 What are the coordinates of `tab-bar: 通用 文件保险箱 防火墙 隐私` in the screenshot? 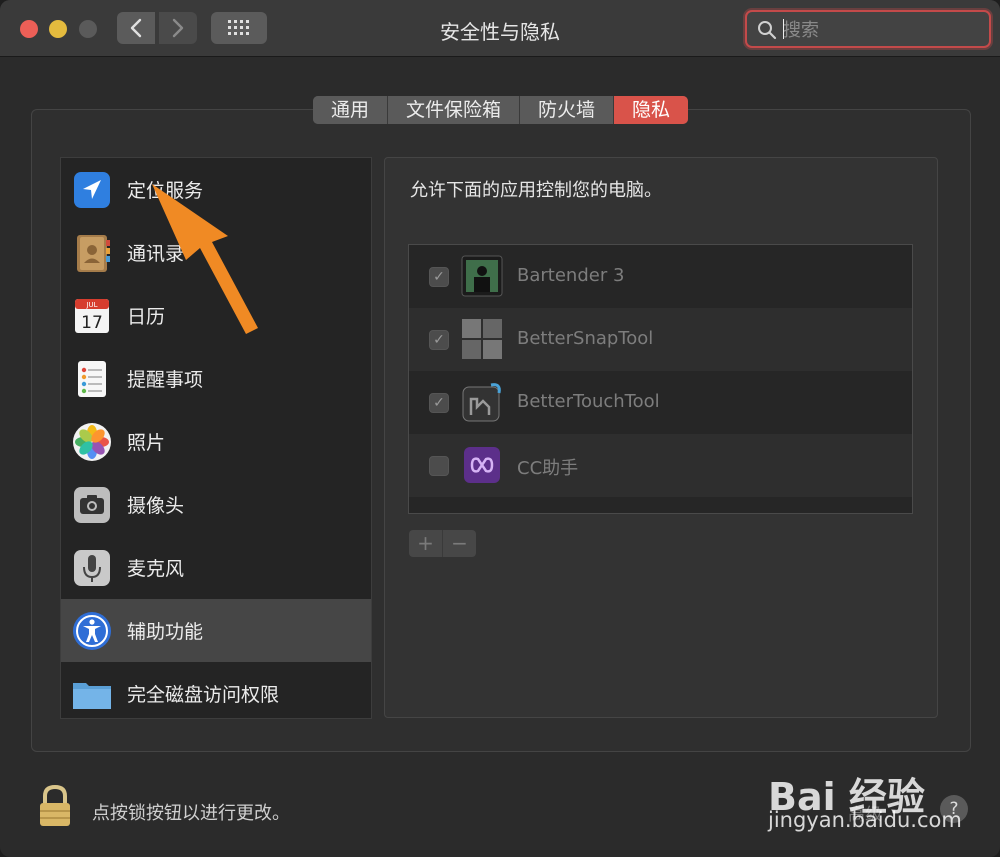 It's located at (501, 110).